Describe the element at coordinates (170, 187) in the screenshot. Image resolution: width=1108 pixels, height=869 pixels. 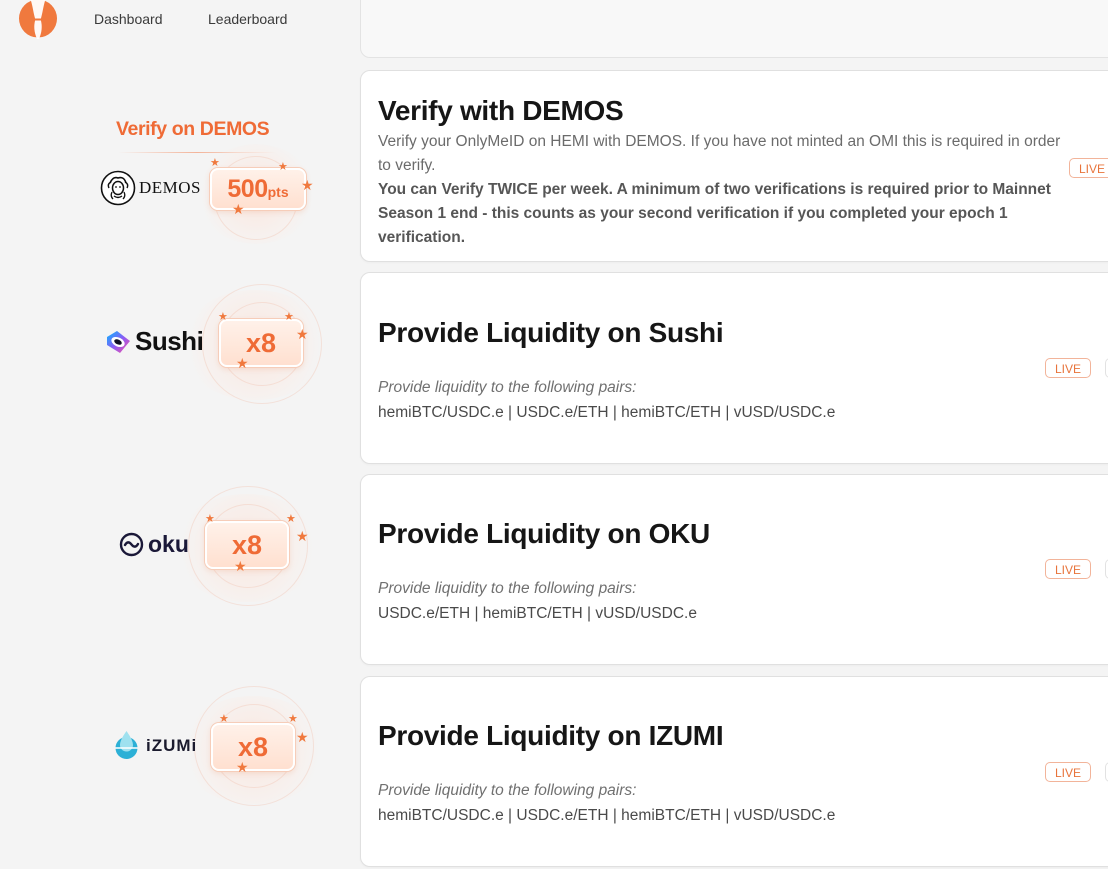
I see `brand-name: DEMOS` at that location.